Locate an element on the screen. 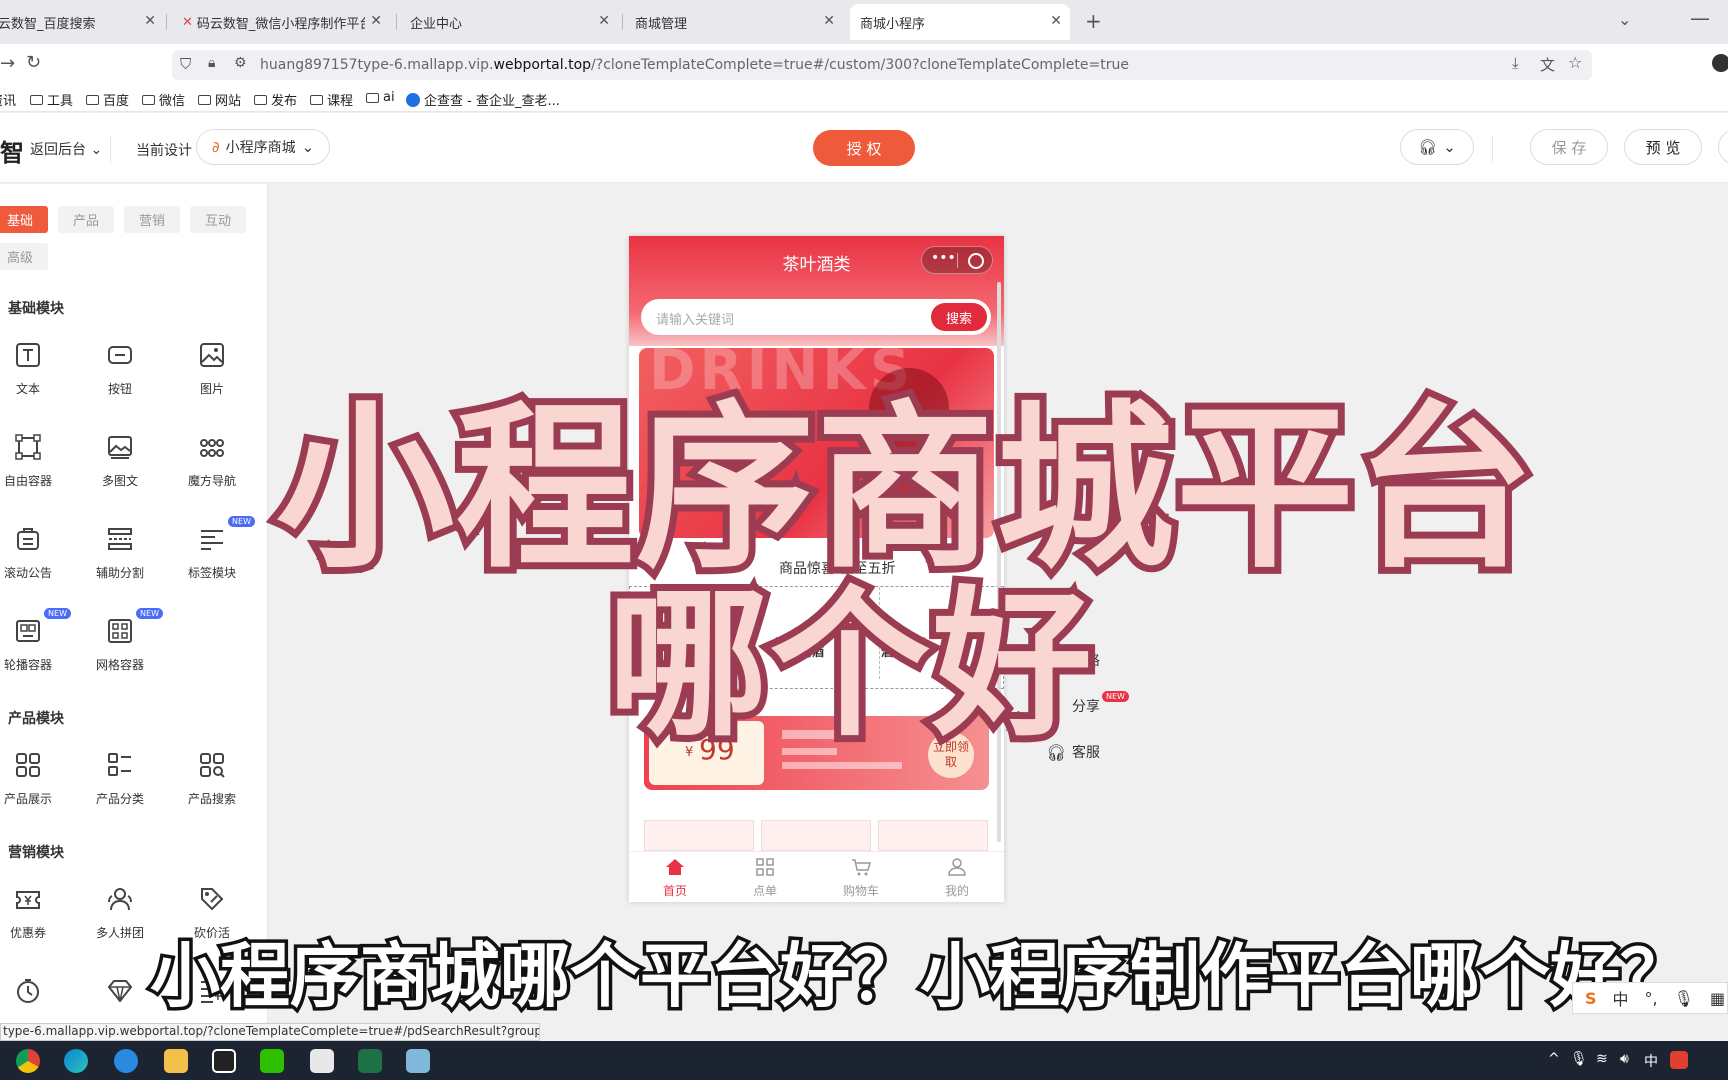 The width and height of the screenshot is (1728, 1080). component-divider: 辅助分割 is located at coordinates (120, 561).